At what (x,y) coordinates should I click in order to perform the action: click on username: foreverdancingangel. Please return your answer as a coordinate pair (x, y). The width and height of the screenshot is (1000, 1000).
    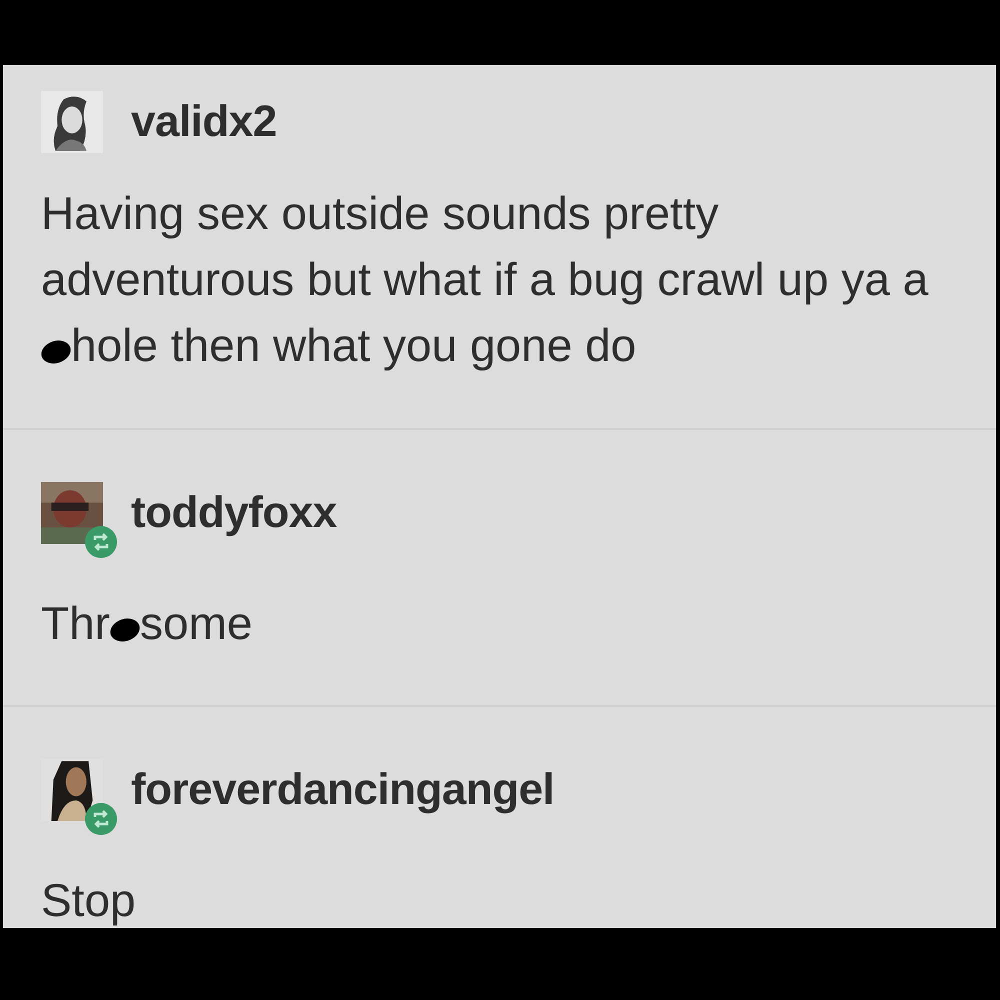
    Looking at the image, I should click on (342, 790).